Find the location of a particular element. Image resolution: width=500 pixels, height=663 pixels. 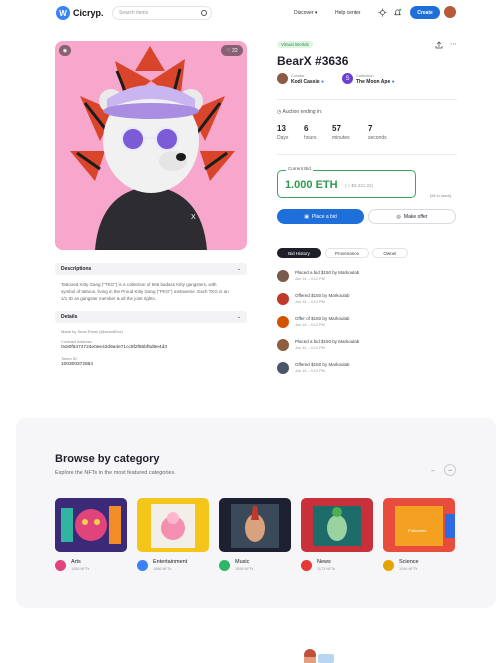

share-icon is located at coordinates (439, 45).